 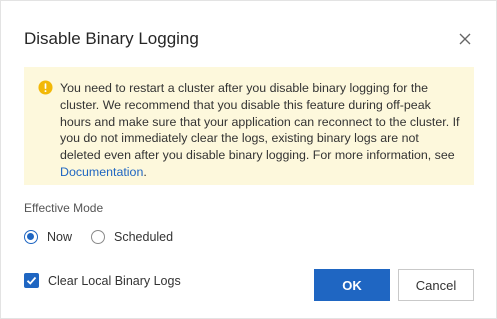 I want to click on ok-button: OK, so click(x=352, y=285).